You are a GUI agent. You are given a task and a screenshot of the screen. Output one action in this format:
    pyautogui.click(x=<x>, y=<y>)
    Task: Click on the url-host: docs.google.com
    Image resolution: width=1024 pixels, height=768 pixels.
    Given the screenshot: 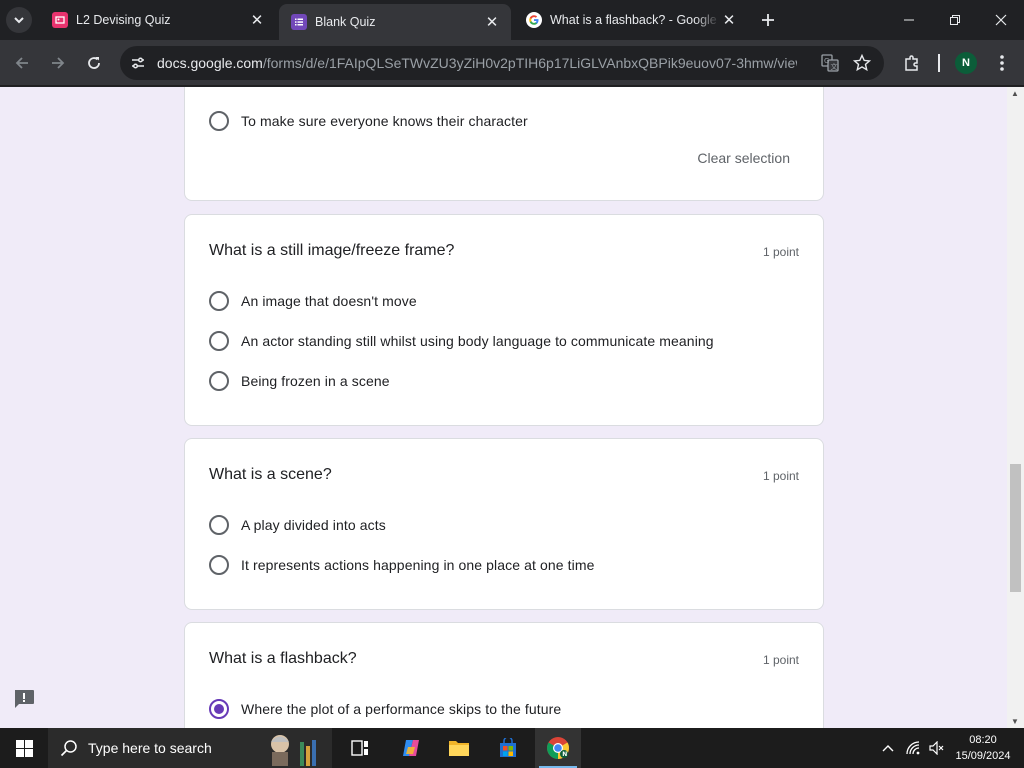 What is the action you would take?
    pyautogui.click(x=210, y=63)
    